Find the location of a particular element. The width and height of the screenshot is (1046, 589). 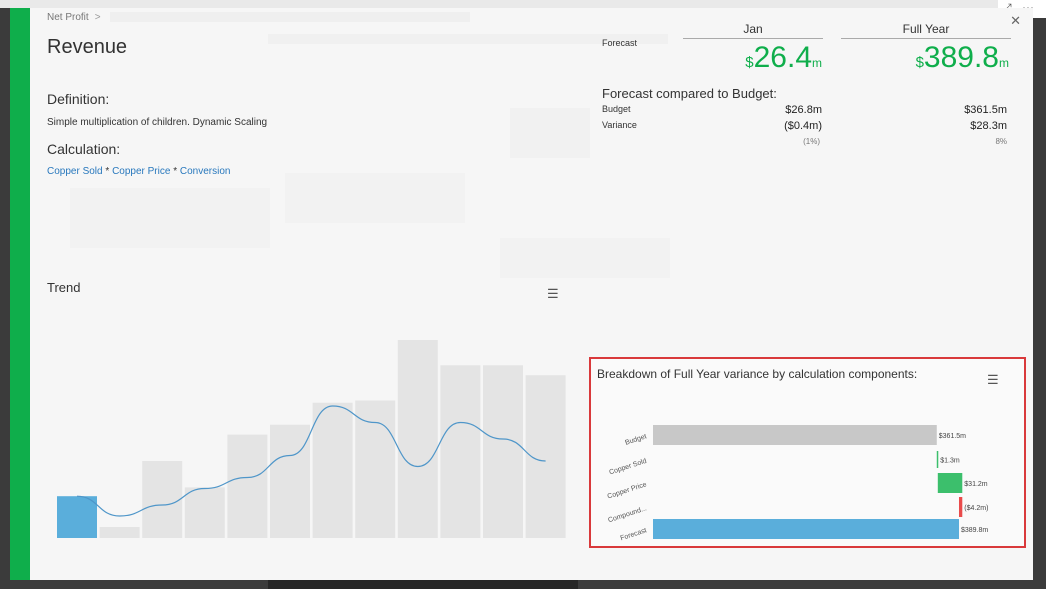

breakdown-category-label: Copper Sold is located at coordinates (627, 467).